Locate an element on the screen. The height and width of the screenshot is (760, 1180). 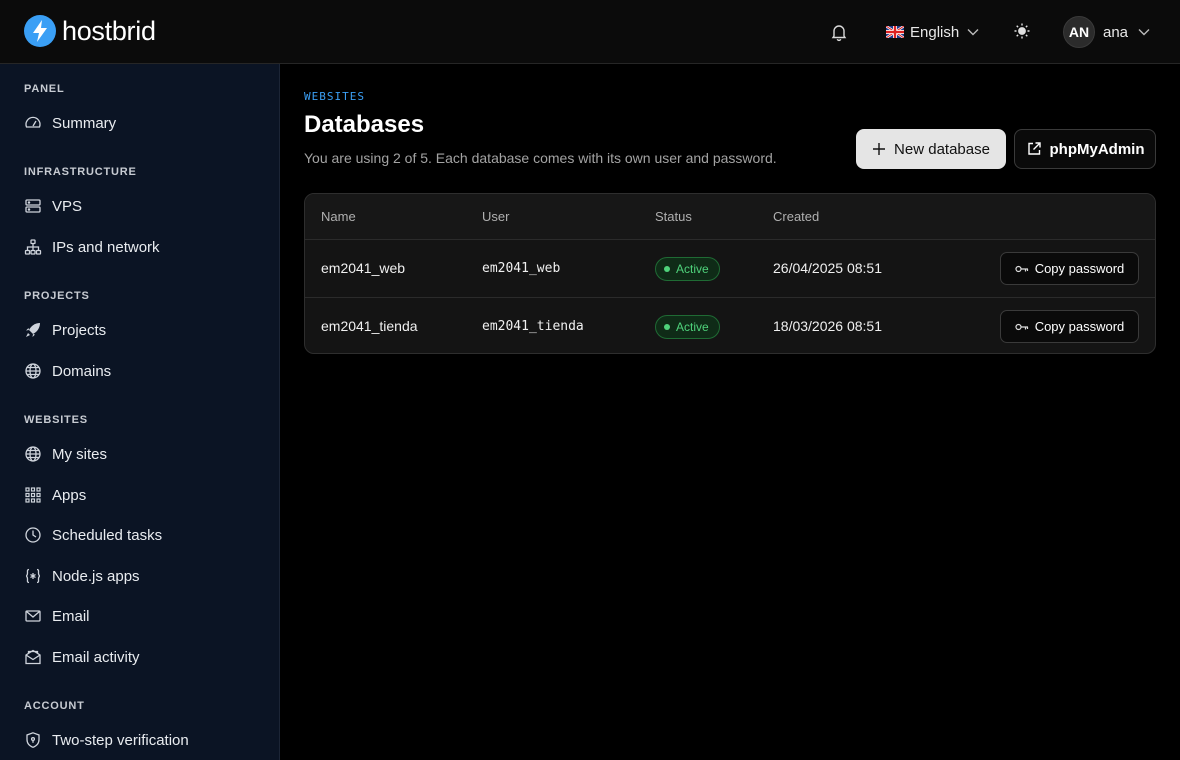
sidebar-item-nodejs-apps: Node.js apps is located at coordinates (82, 576).